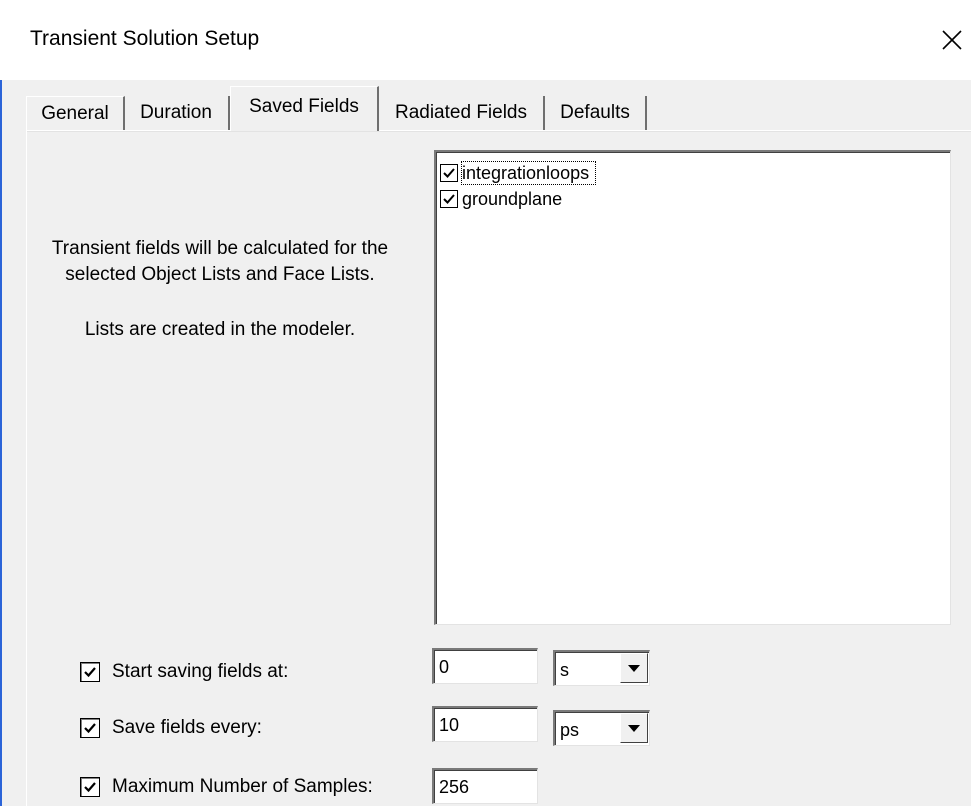 This screenshot has width=971, height=806. Describe the element at coordinates (596, 113) in the screenshot. I see `tab-defaults: Defaults` at that location.